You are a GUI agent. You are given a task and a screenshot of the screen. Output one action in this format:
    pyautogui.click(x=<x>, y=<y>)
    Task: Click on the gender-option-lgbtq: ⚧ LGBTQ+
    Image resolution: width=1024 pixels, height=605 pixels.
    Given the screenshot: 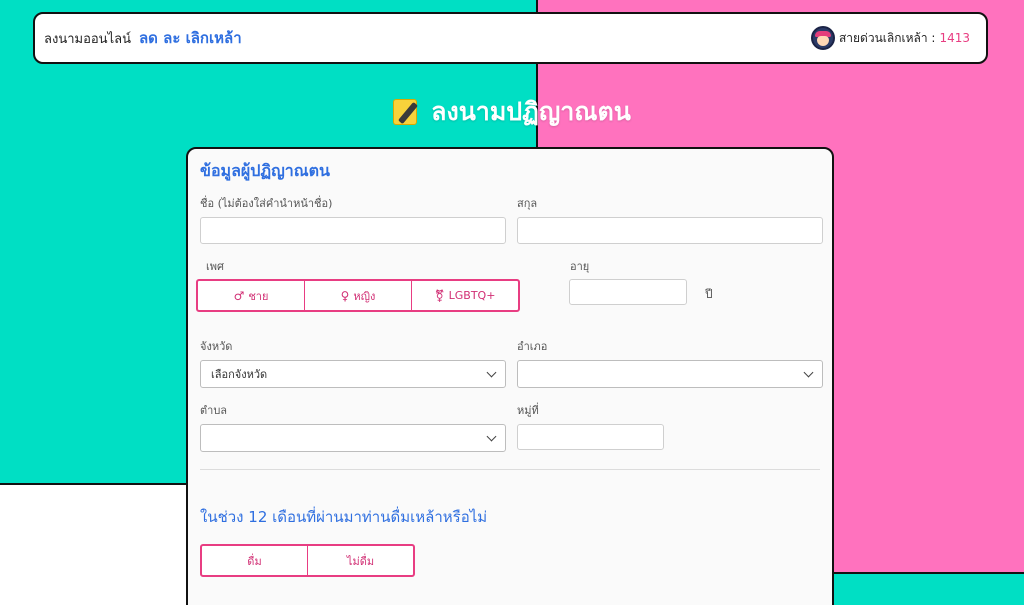 What is the action you would take?
    pyautogui.click(x=465, y=295)
    